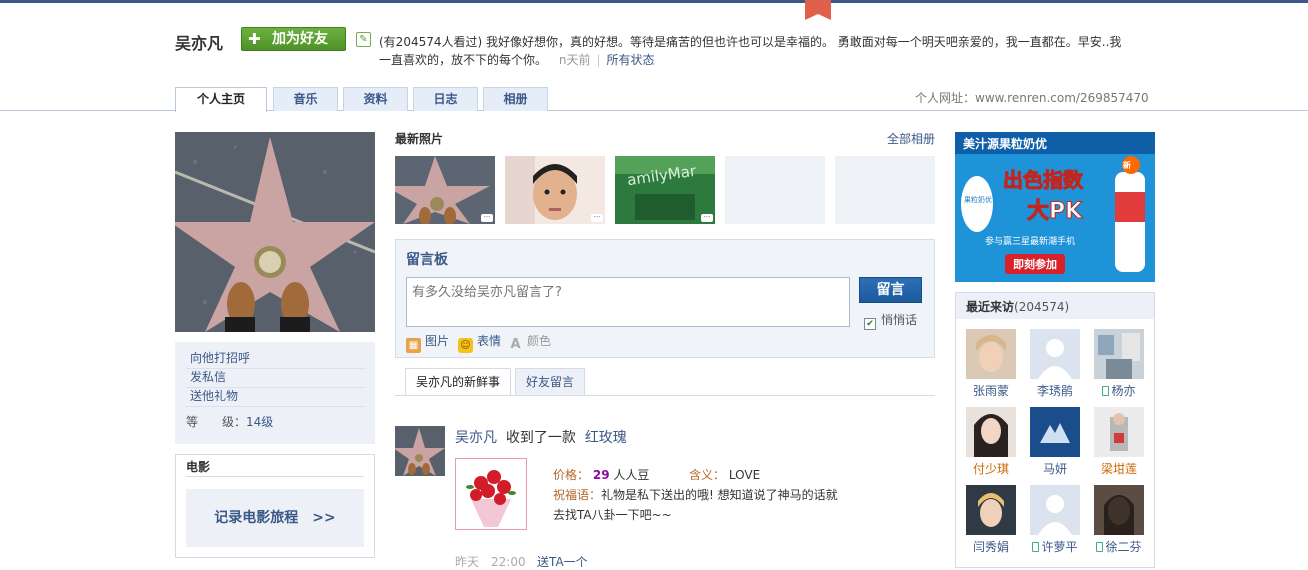  What do you see at coordinates (458, 382) in the screenshot?
I see `tab-feed: 吴亦凡的新鲜事` at bounding box center [458, 382].